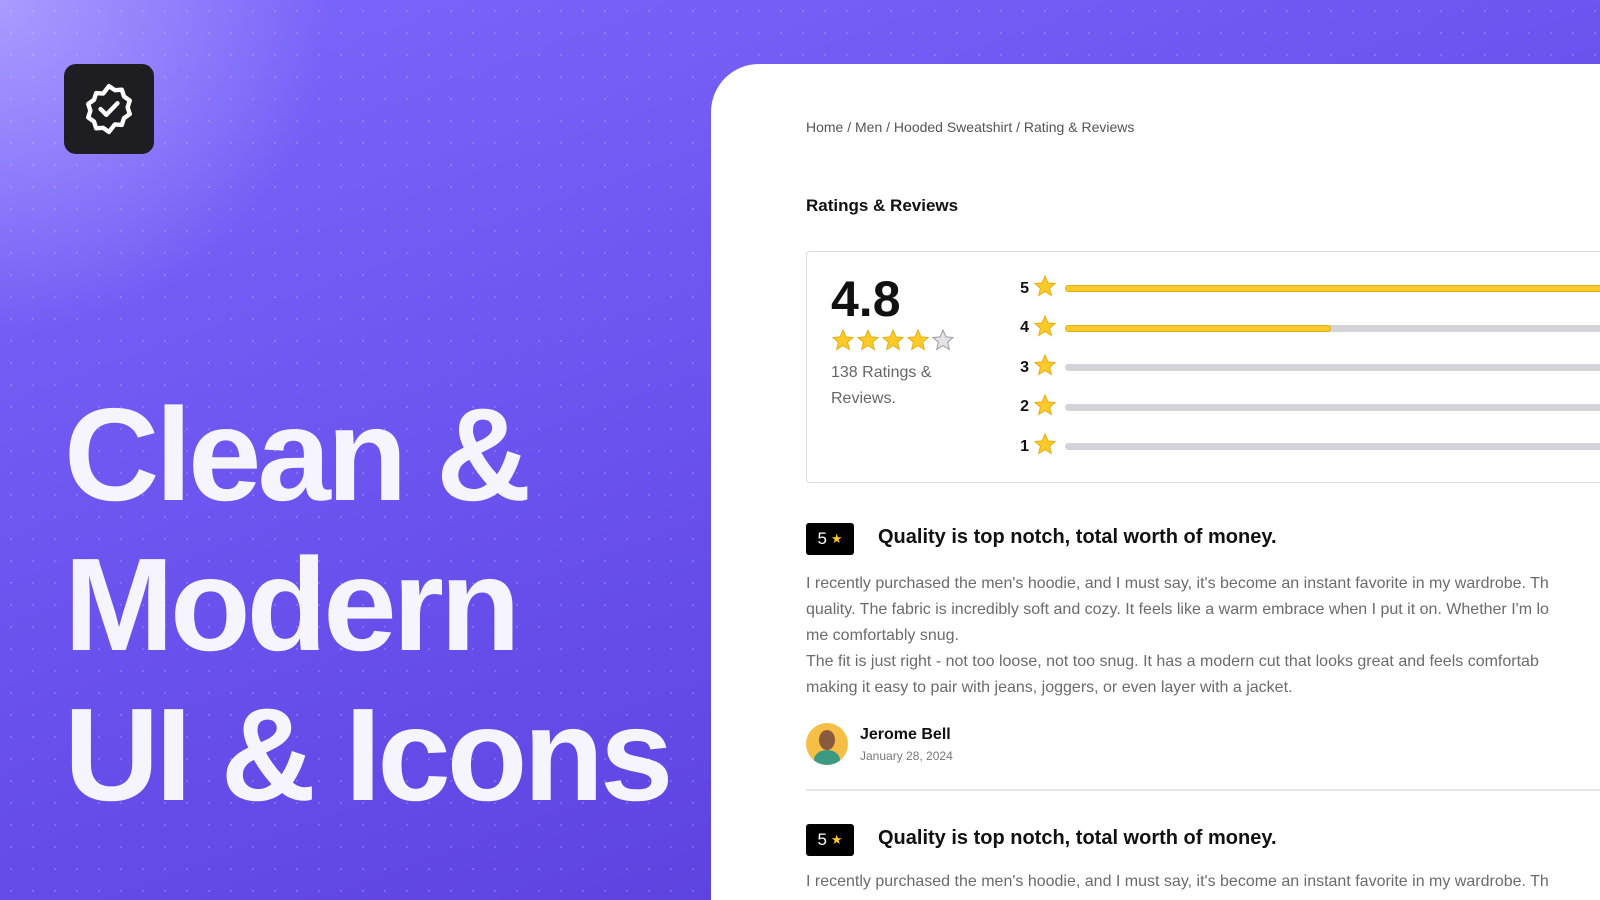 This screenshot has height=900, width=1600. I want to click on hero-line: Modern, so click(292, 604).